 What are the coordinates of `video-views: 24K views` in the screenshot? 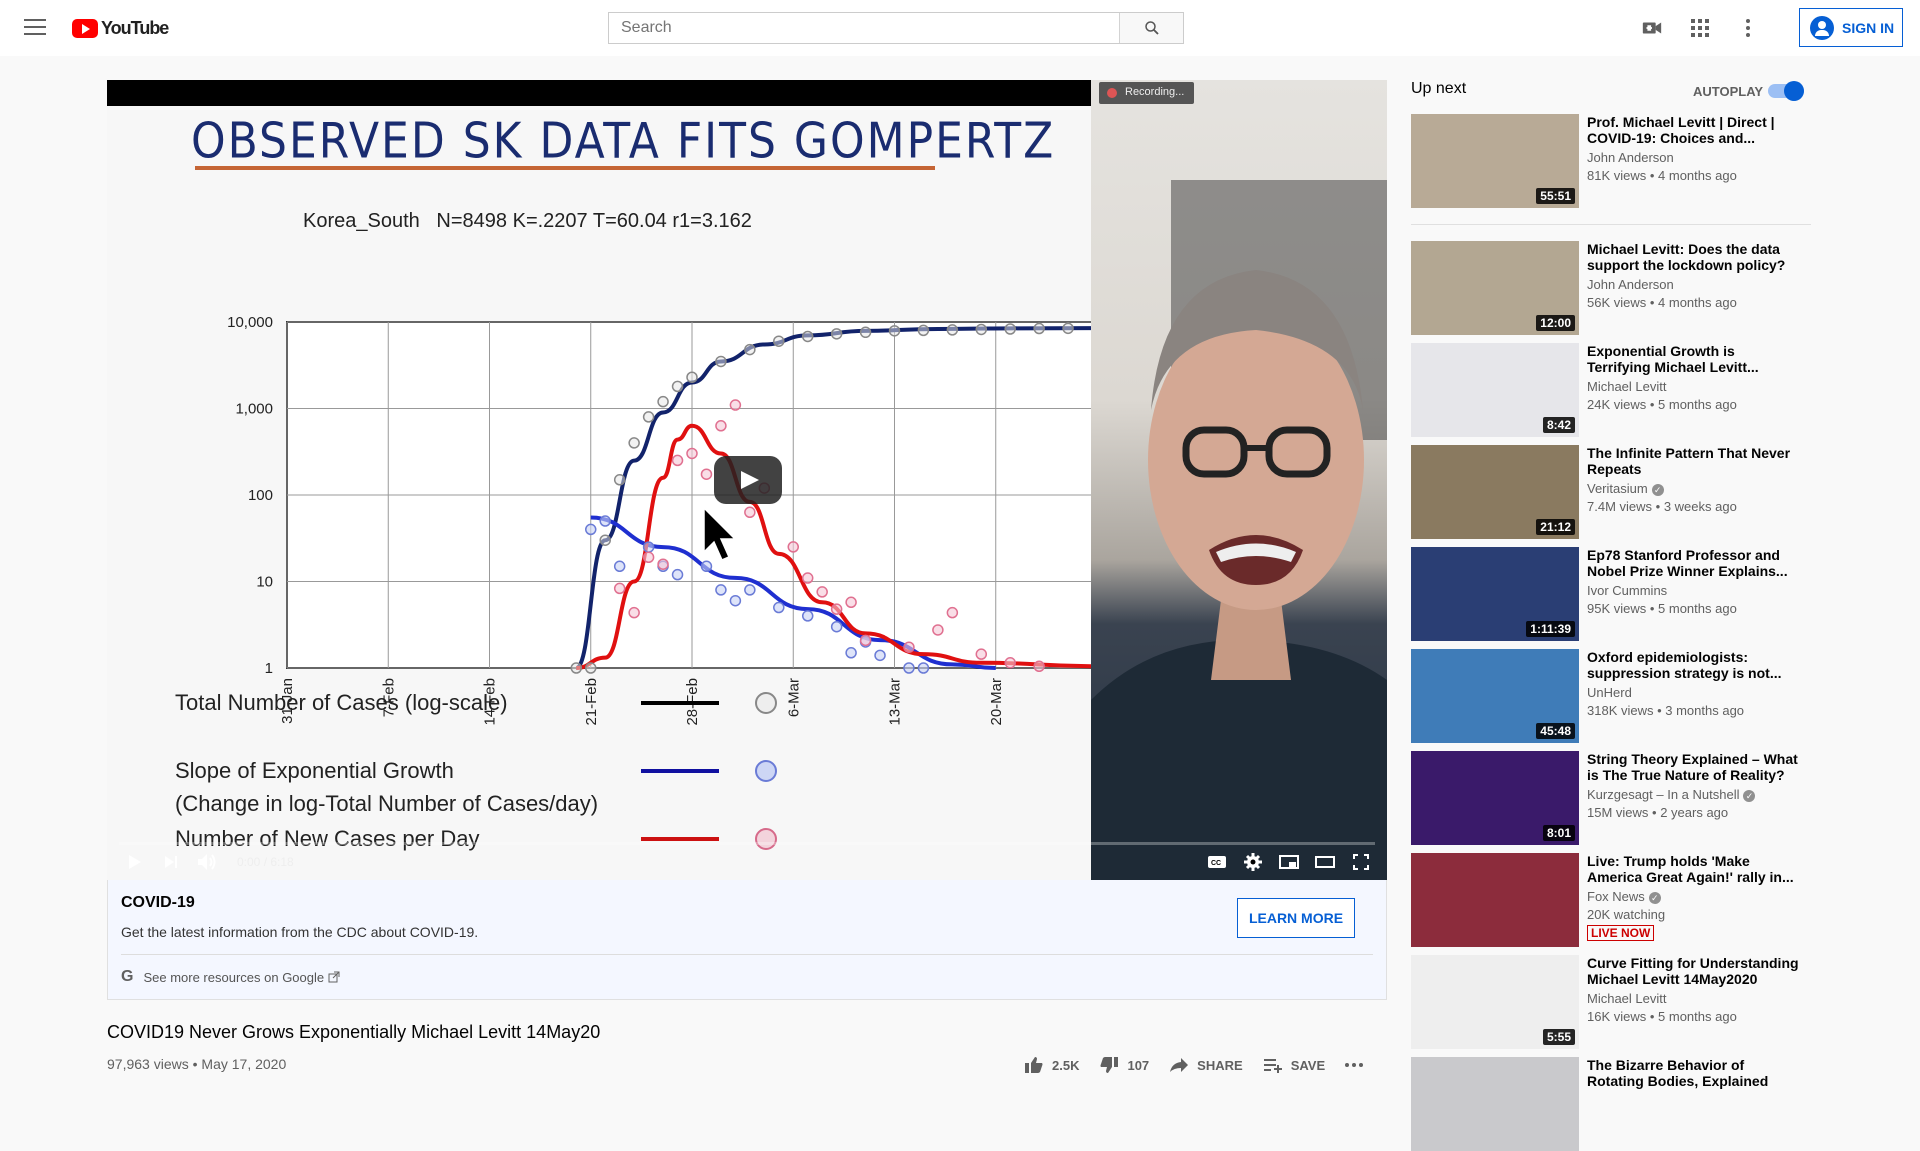 It's located at (1617, 404).